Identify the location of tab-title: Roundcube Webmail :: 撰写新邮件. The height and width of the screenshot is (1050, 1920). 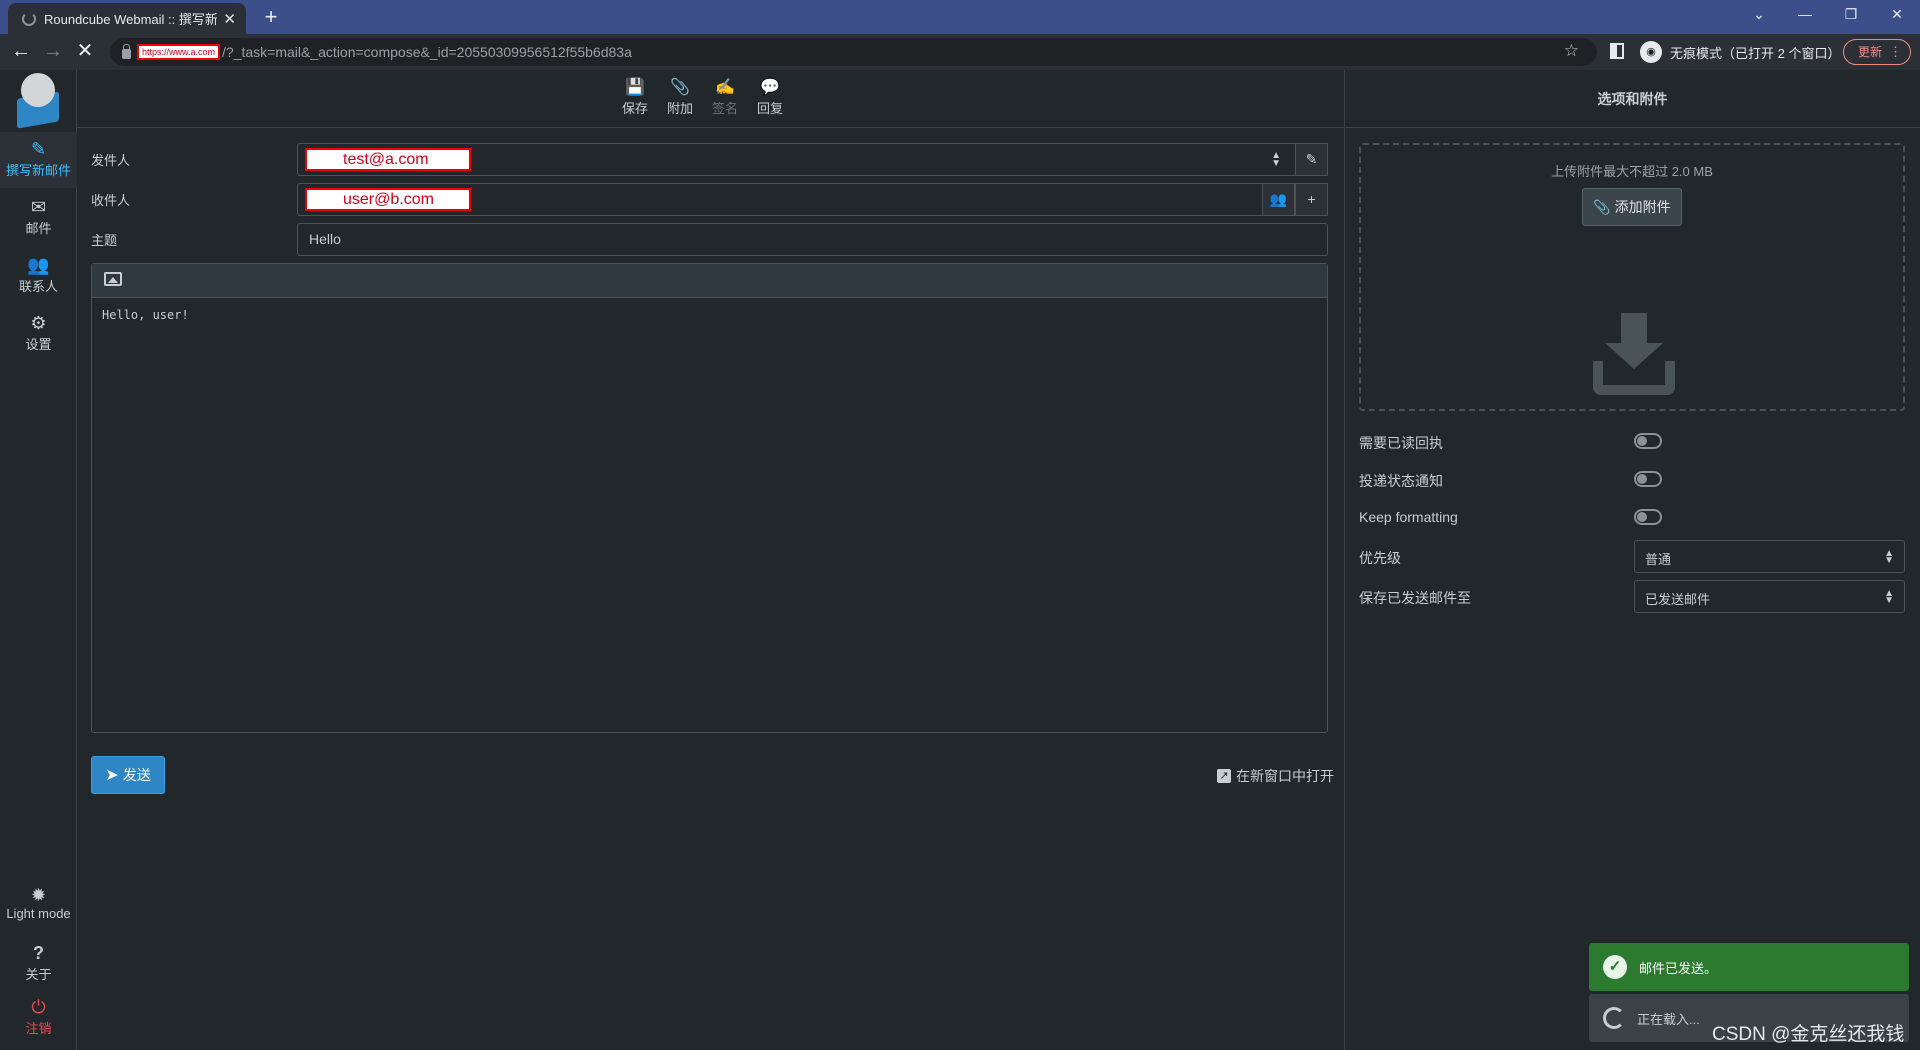
(131, 19).